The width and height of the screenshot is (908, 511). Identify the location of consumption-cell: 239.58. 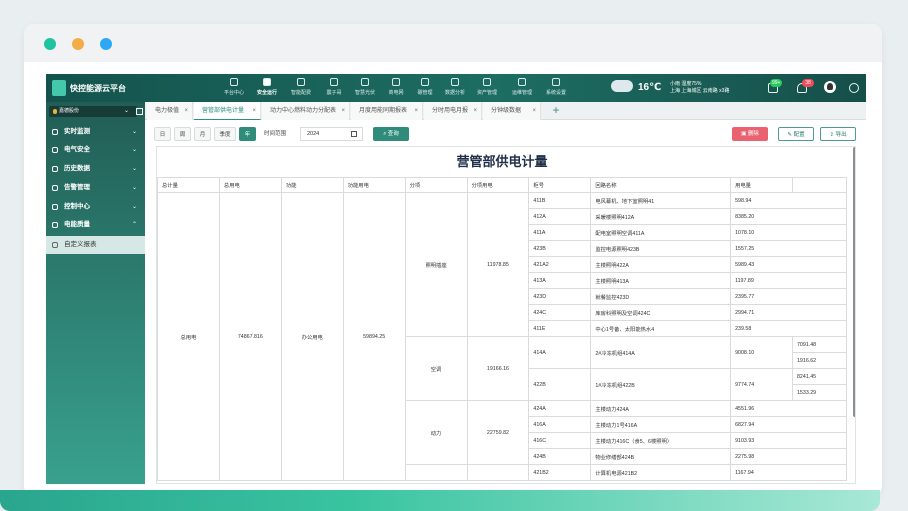
(788, 328).